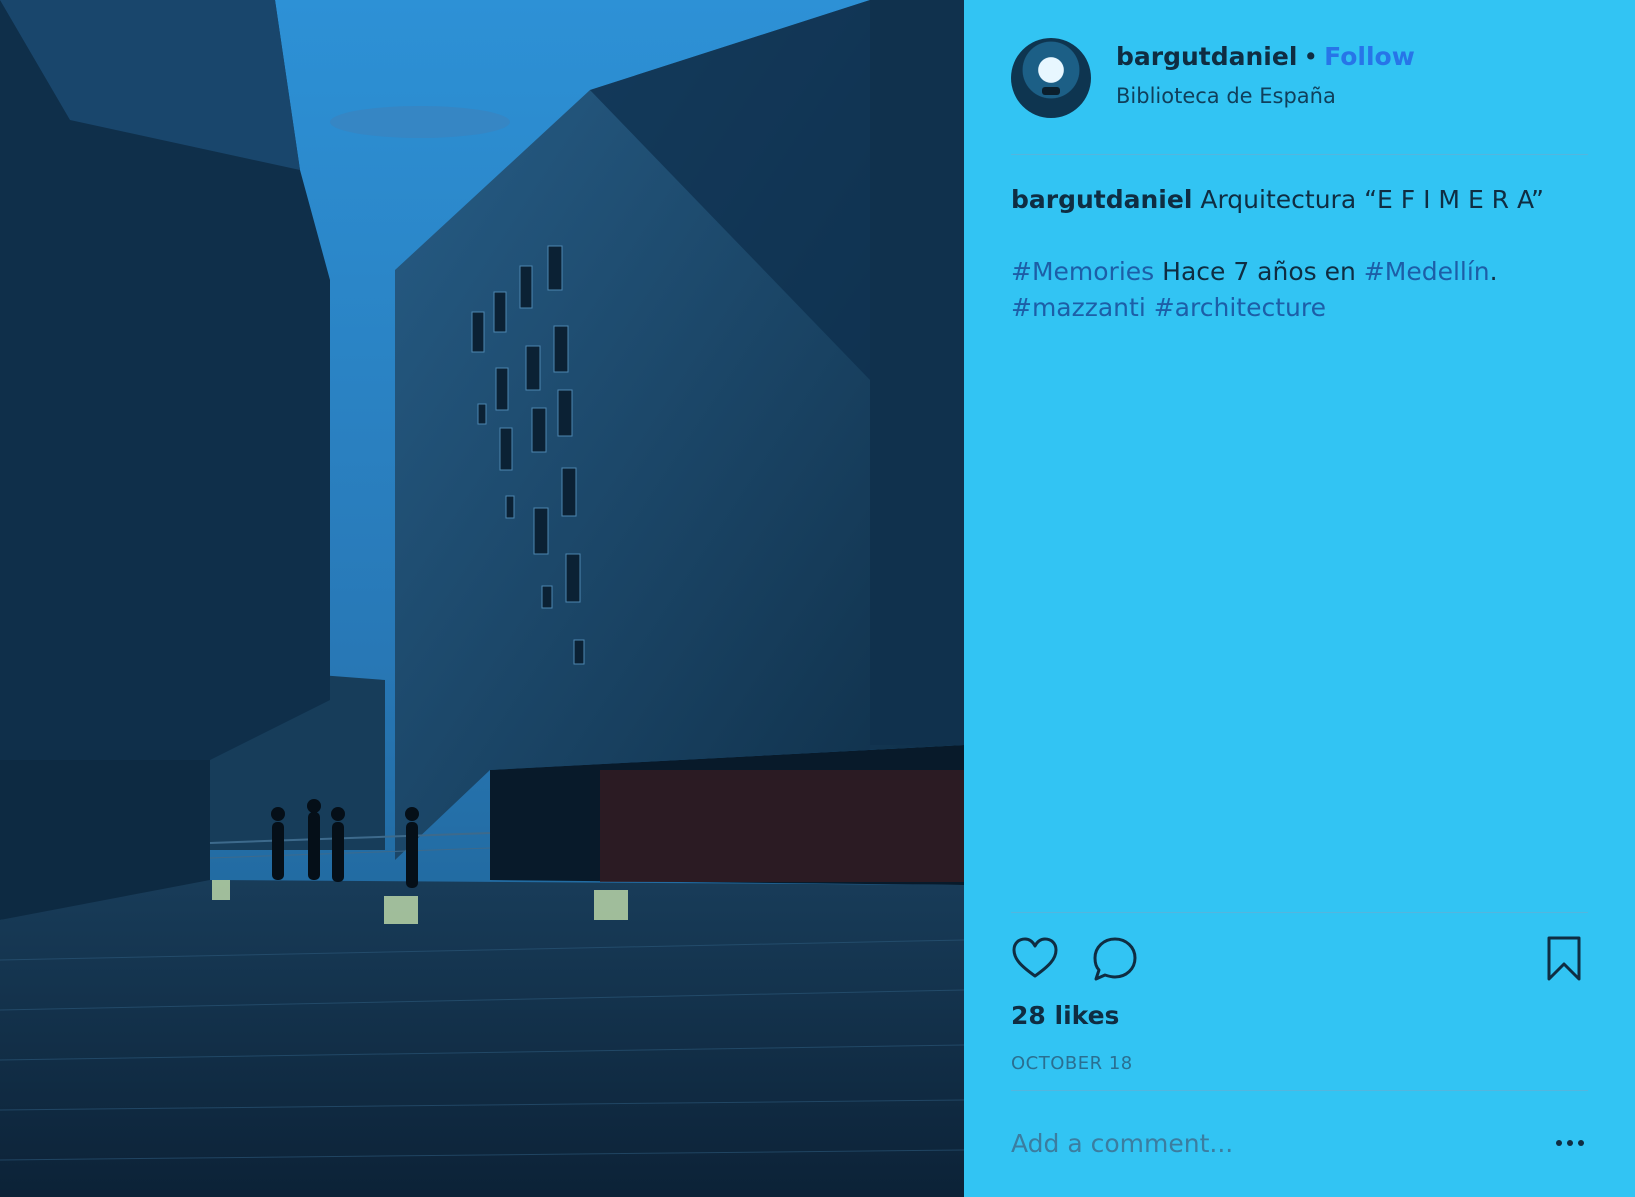  I want to click on heart-icon, so click(1035, 959).